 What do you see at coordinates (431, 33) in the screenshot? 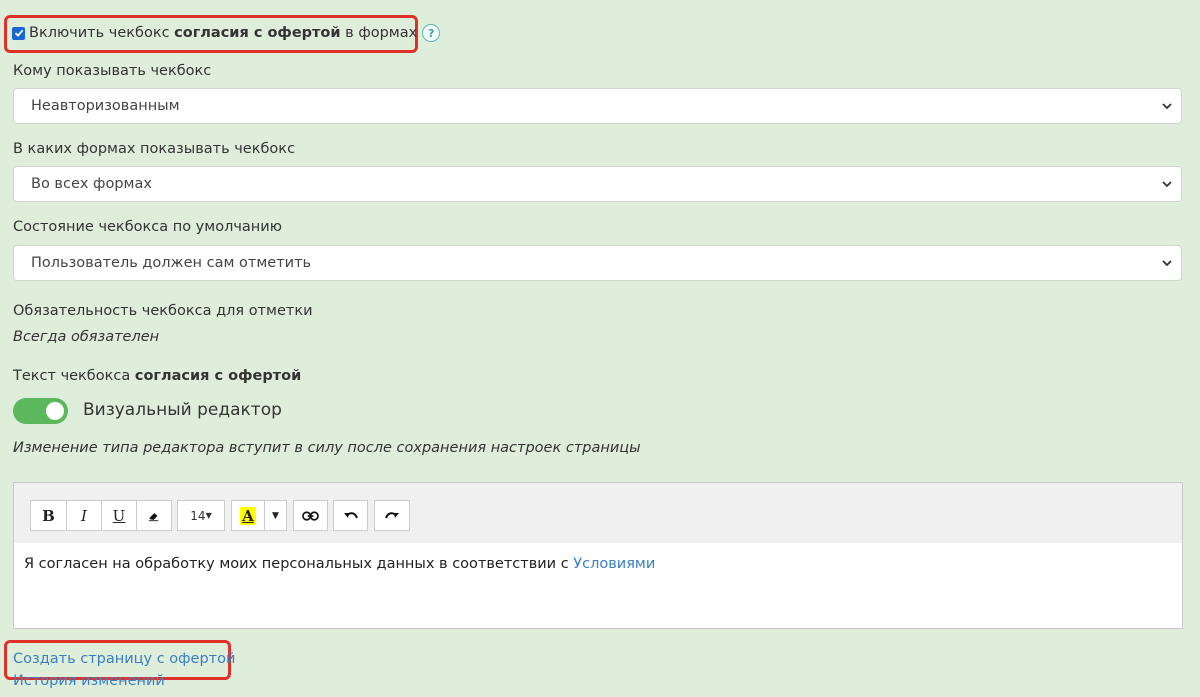
I see `help-icon: ?` at bounding box center [431, 33].